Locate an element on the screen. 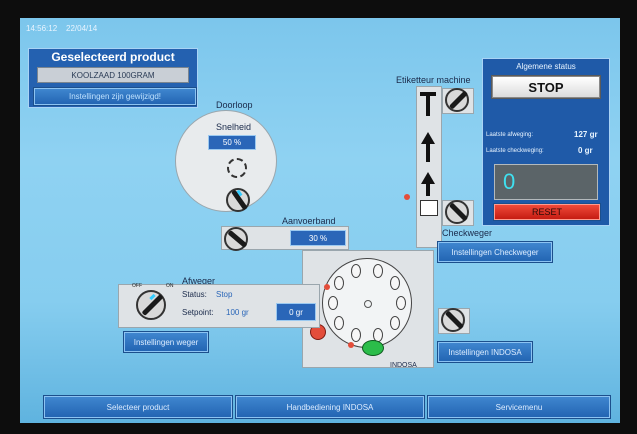 The height and width of the screenshot is (434, 637). counter-display: 0 is located at coordinates (546, 182).